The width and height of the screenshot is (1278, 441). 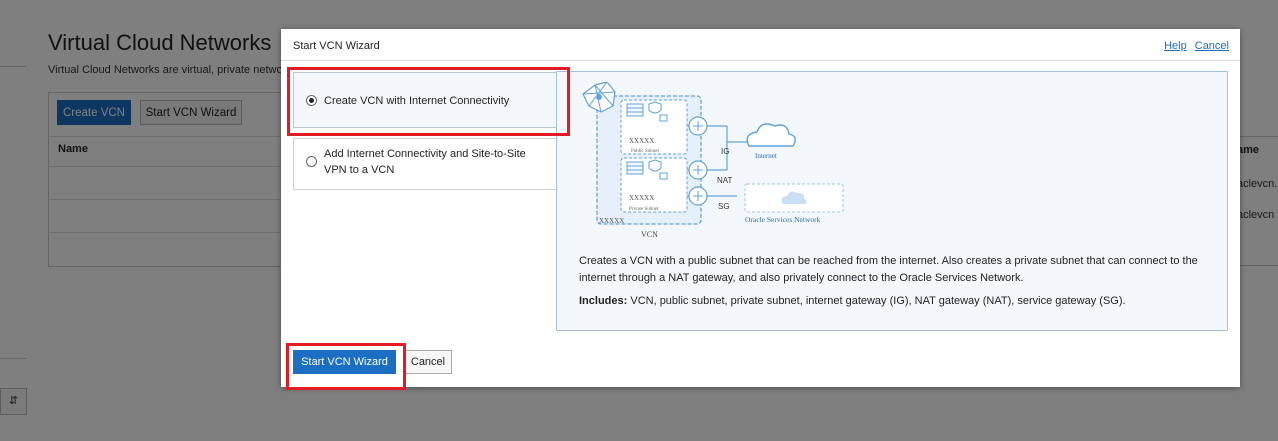 I want to click on help-link: Help, so click(x=1175, y=46).